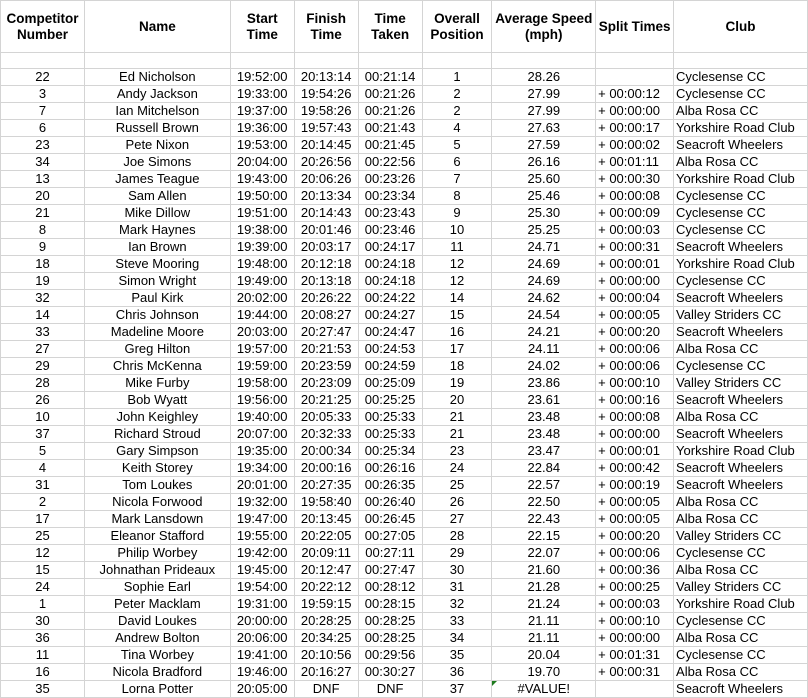 This screenshot has width=808, height=698. I want to click on finish-time-cell: 20:14:43, so click(326, 213).